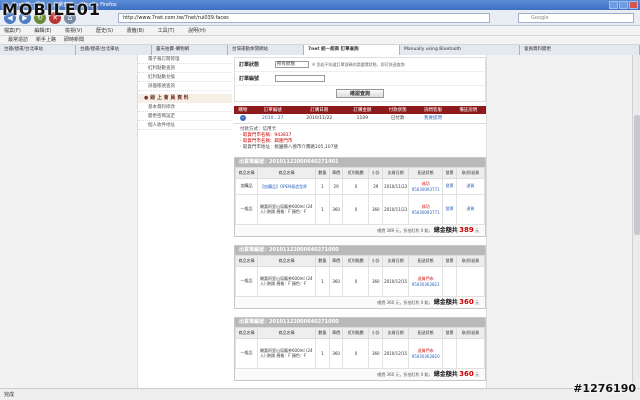  I want to click on close-button, so click(633, 5).